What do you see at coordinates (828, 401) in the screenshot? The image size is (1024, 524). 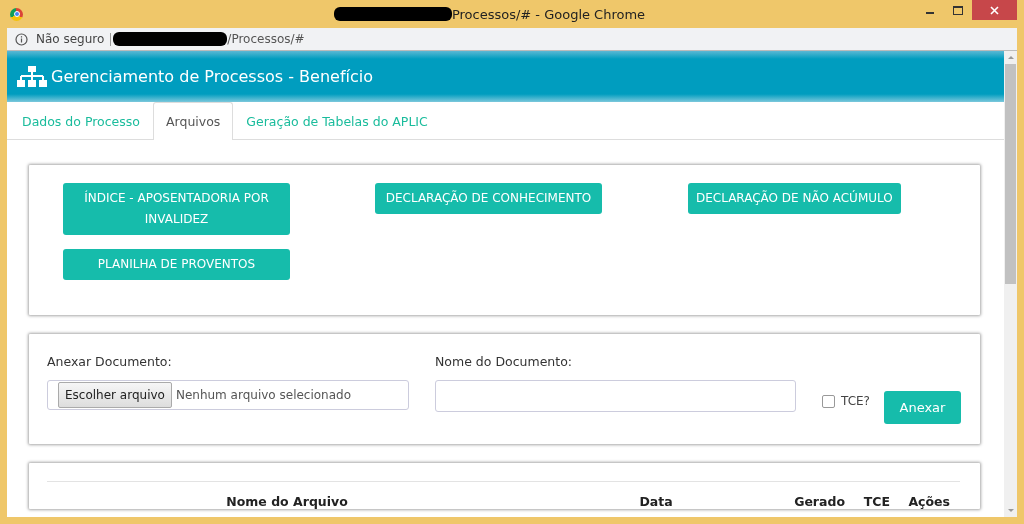 I see `tce-checkbox` at bounding box center [828, 401].